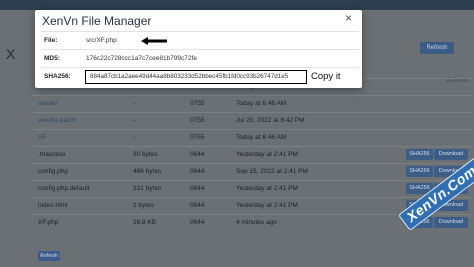 Image resolution: width=474 pixels, height=267 pixels. Describe the element at coordinates (48, 222) in the screenshot. I see `file-name: XF.php` at that location.